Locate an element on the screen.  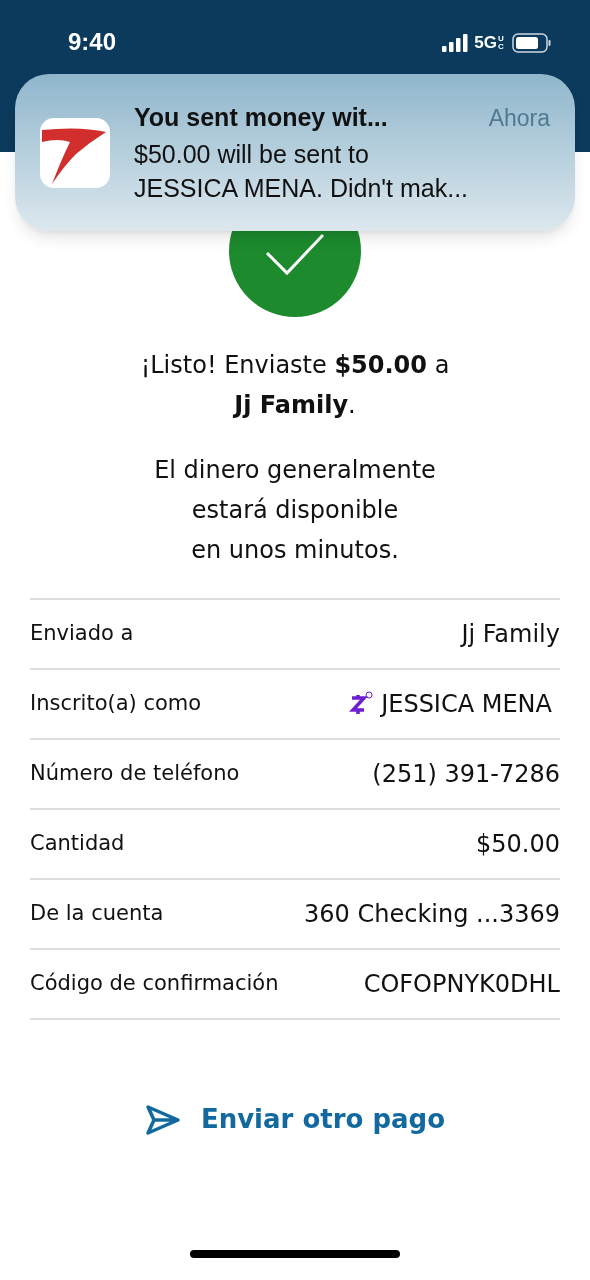
status-time: 9:40 is located at coordinates (92, 42).